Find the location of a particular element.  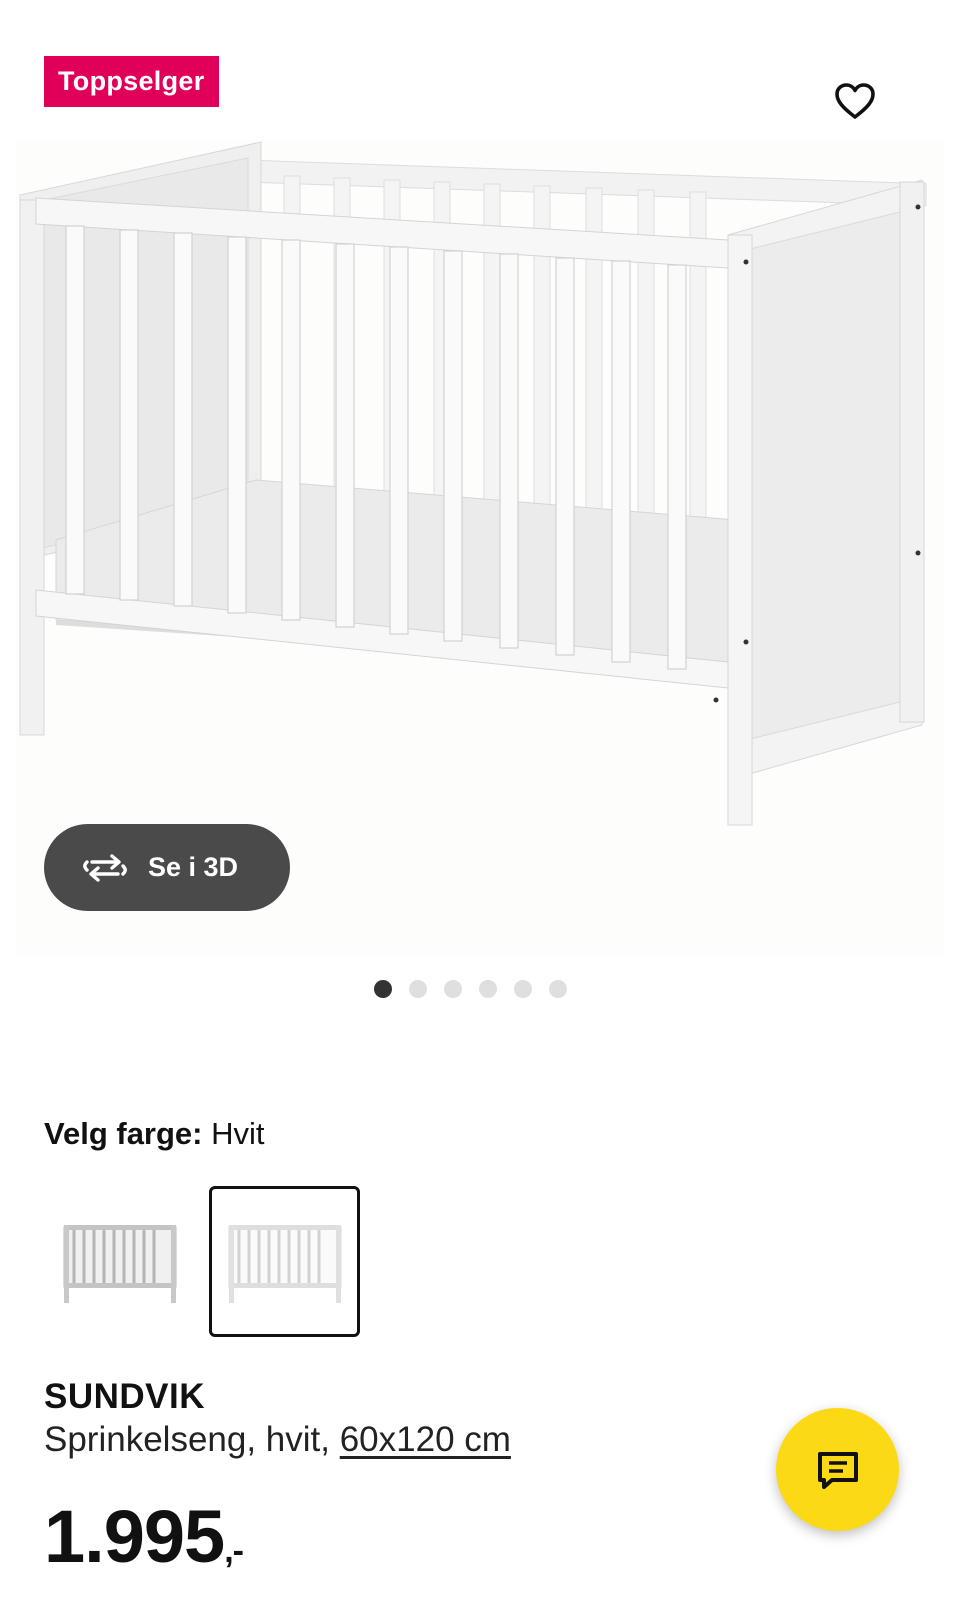

product-size-link: 60x120 cm is located at coordinates (425, 1439).